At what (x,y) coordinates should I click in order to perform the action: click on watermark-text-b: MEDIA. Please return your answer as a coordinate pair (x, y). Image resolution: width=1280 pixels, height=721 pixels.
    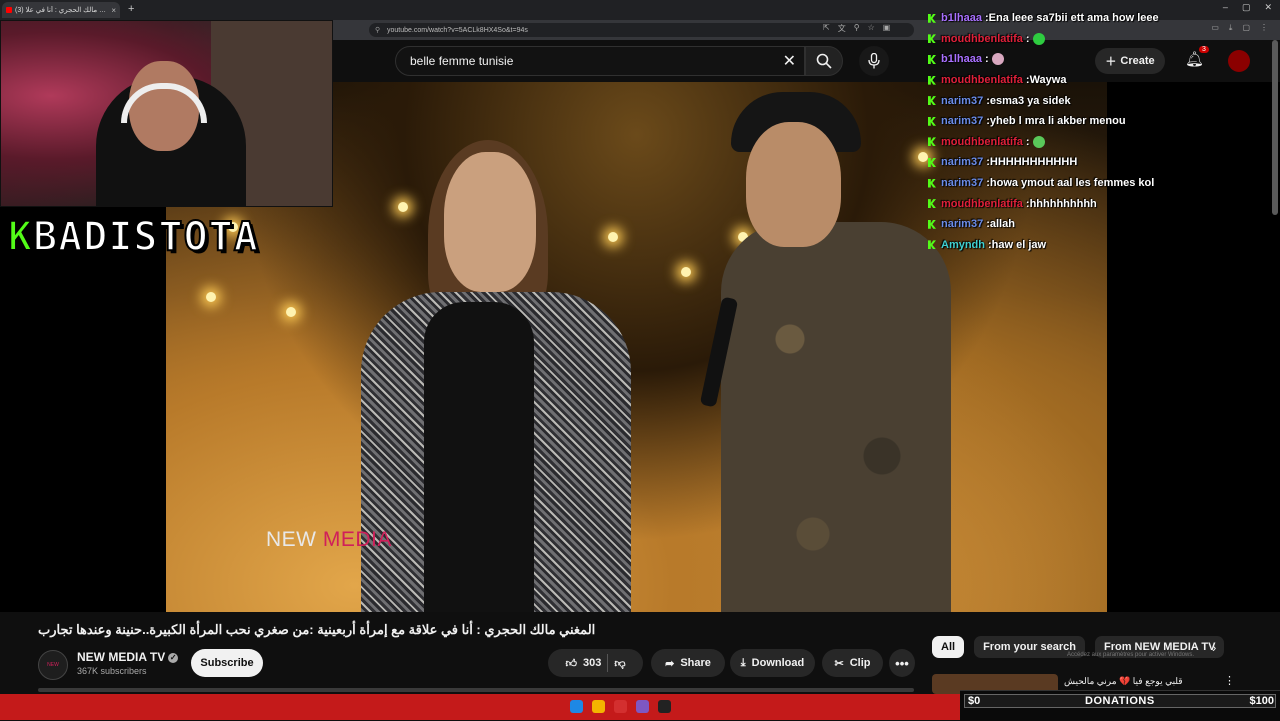
    Looking at the image, I should click on (357, 539).